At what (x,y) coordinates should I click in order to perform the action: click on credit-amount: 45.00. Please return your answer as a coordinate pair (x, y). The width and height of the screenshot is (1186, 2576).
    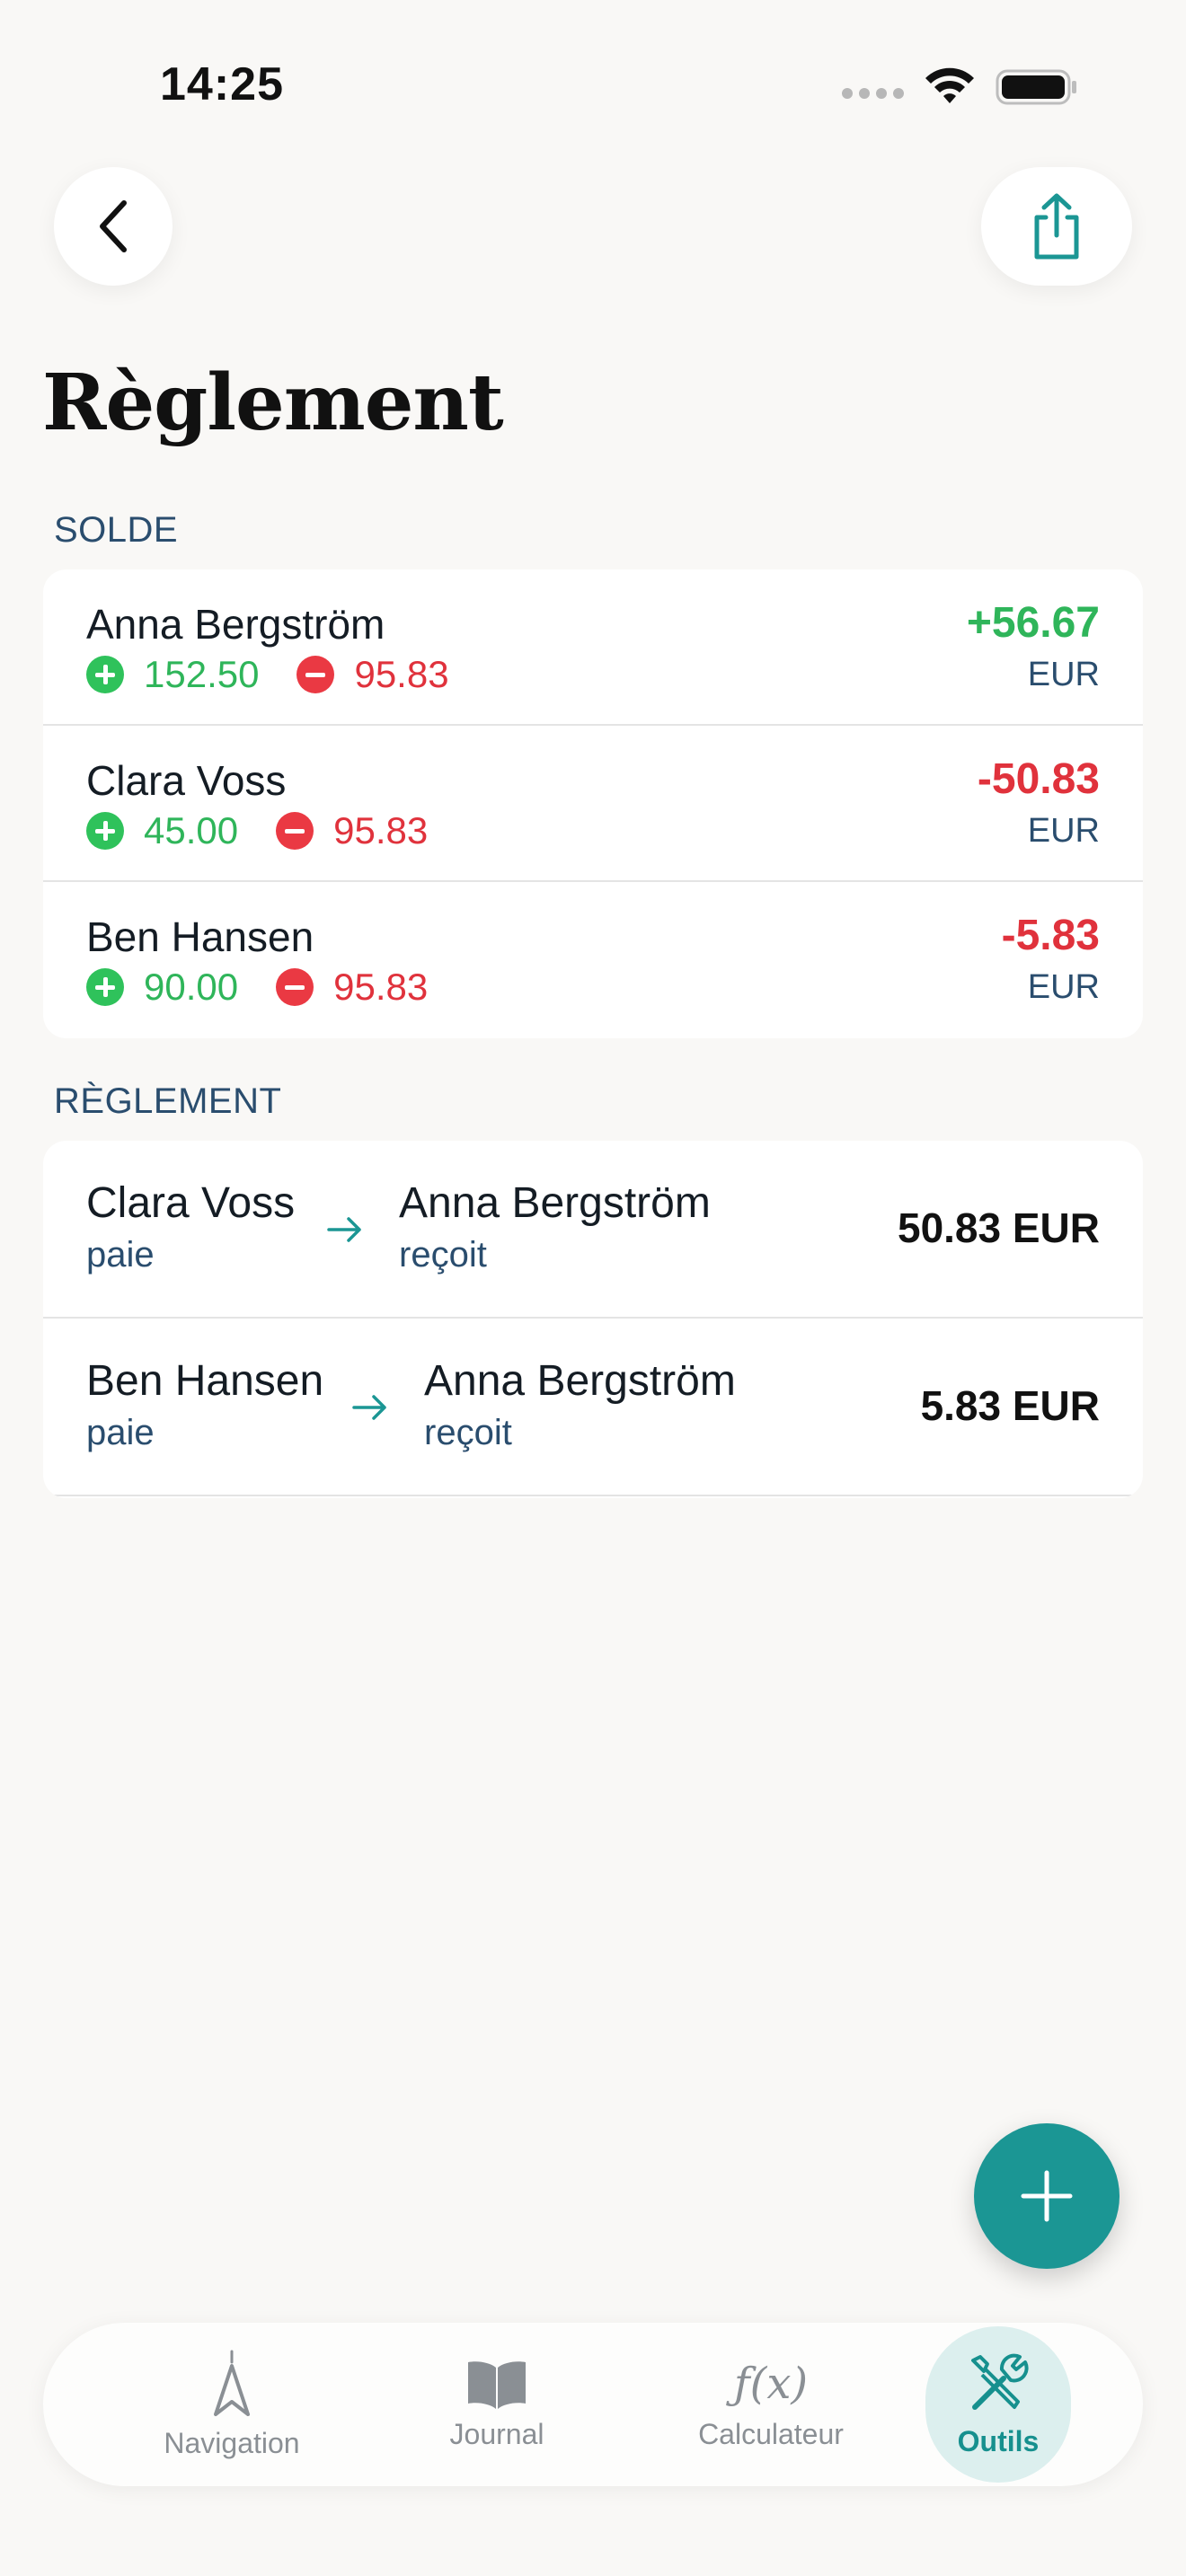
    Looking at the image, I should click on (191, 830).